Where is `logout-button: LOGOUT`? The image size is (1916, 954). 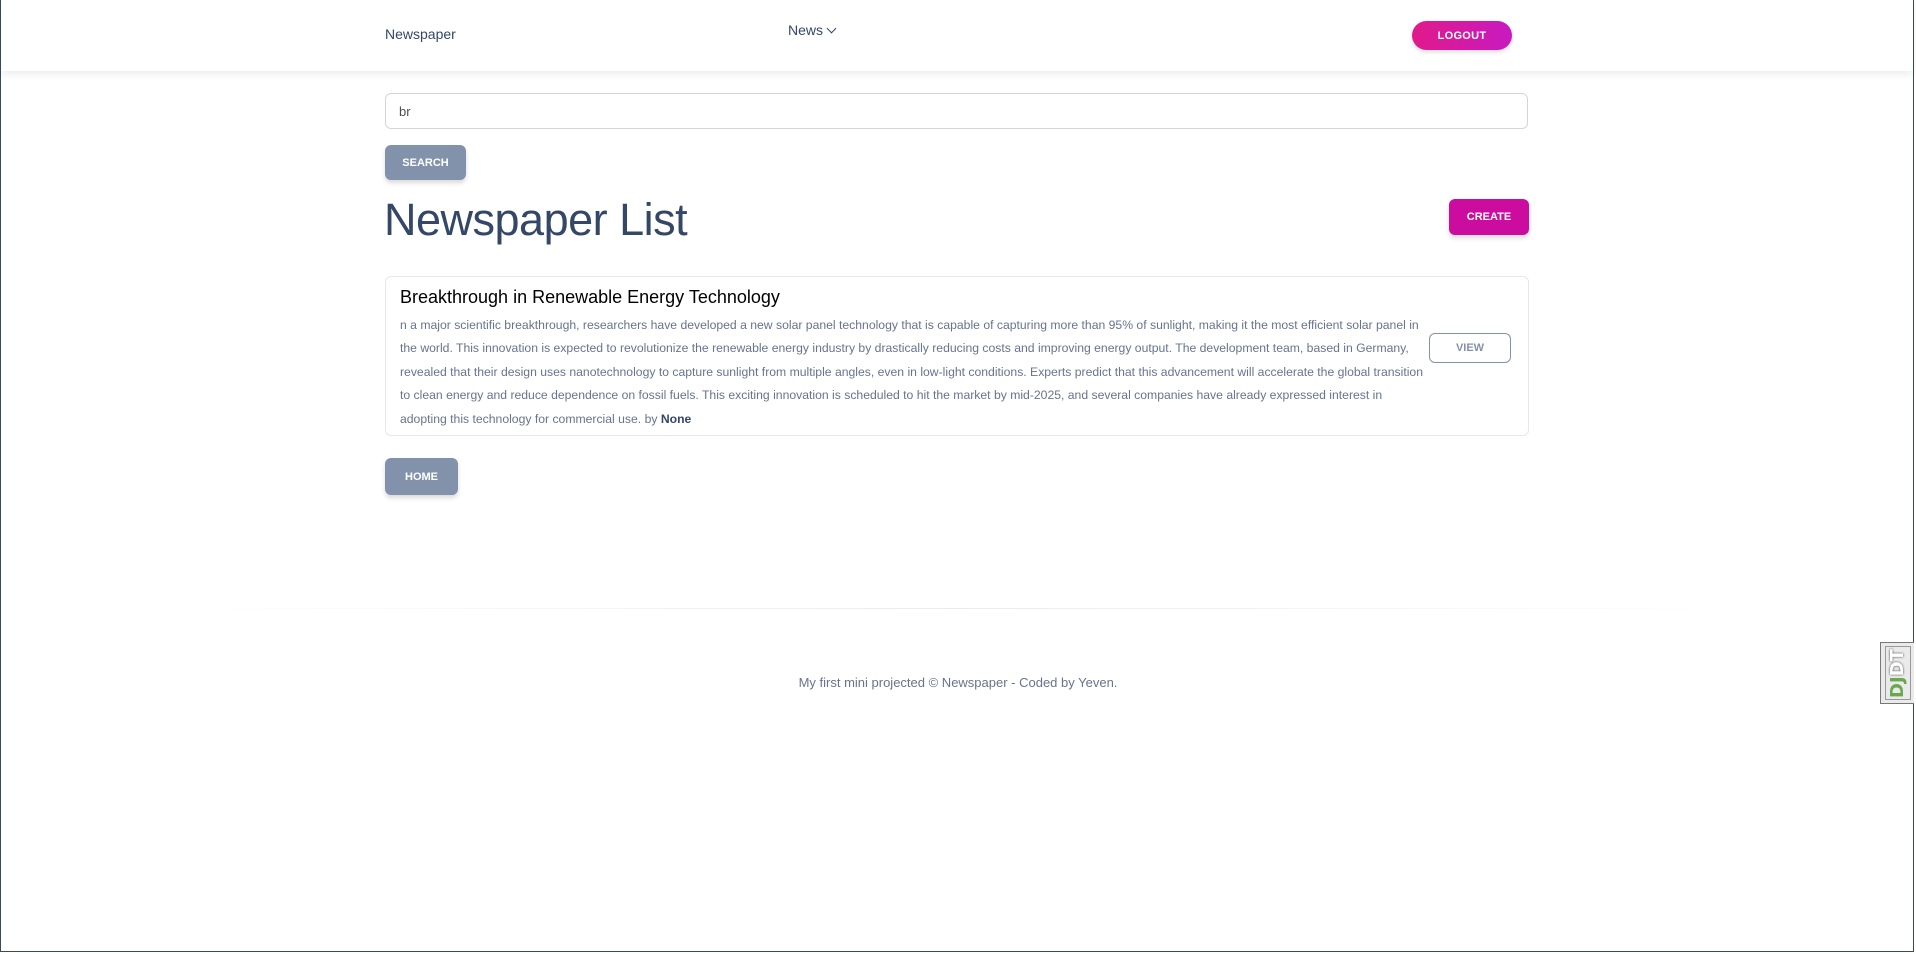 logout-button: LOGOUT is located at coordinates (1462, 35).